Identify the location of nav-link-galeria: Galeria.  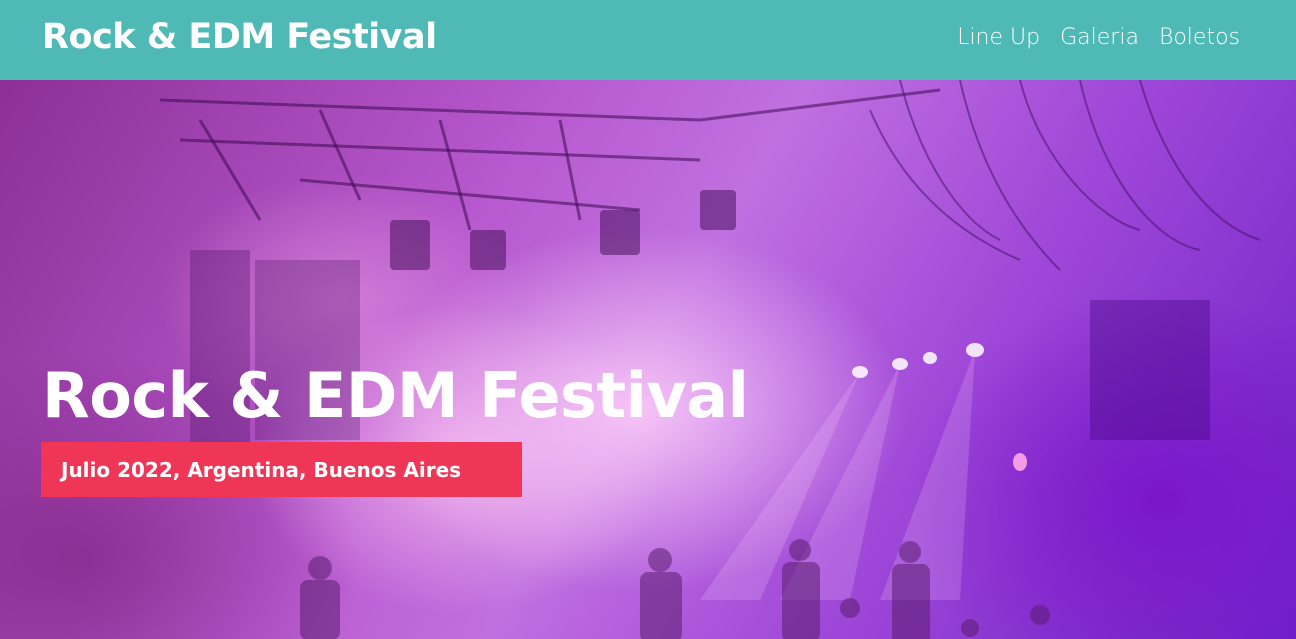
(1099, 37).